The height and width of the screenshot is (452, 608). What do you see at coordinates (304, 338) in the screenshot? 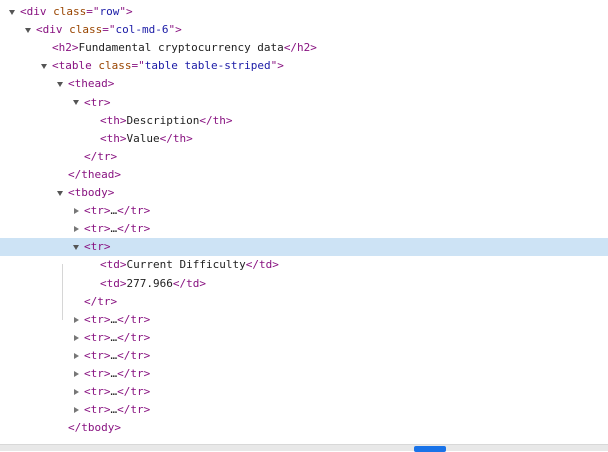
I see `dom-node-tbody-tr-5: <tr>…</tr>` at bounding box center [304, 338].